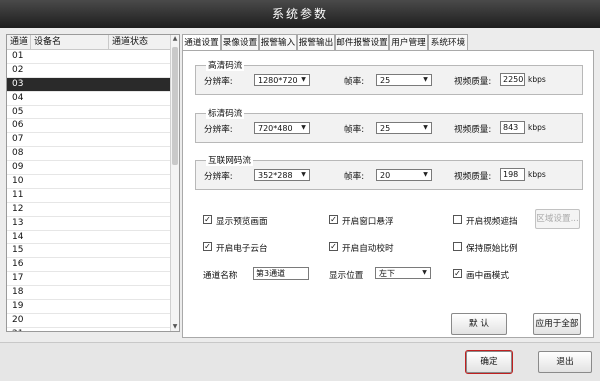 Image resolution: width=600 pixels, height=381 pixels. What do you see at coordinates (19, 42) in the screenshot?
I see `header-channel: 通道` at bounding box center [19, 42].